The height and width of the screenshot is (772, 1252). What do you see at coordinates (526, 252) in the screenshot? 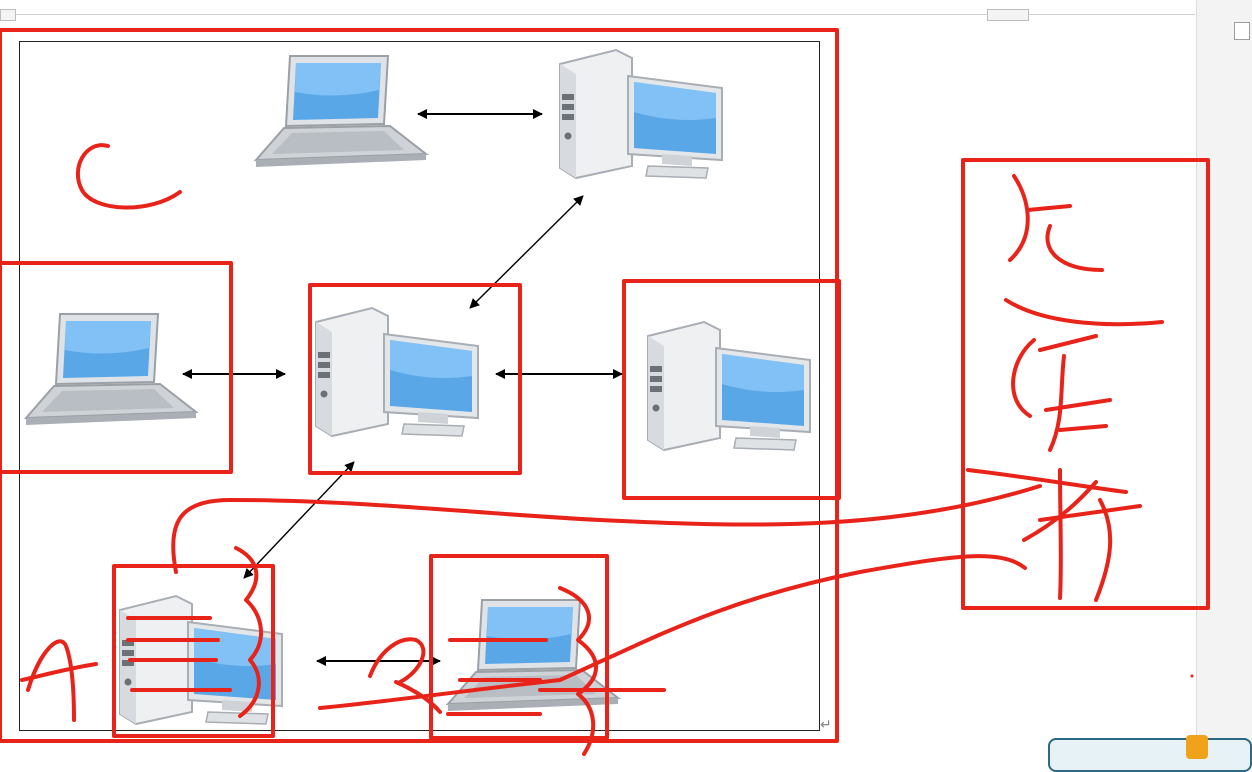
I see `link-desktop-top-right-desktop-center` at bounding box center [526, 252].